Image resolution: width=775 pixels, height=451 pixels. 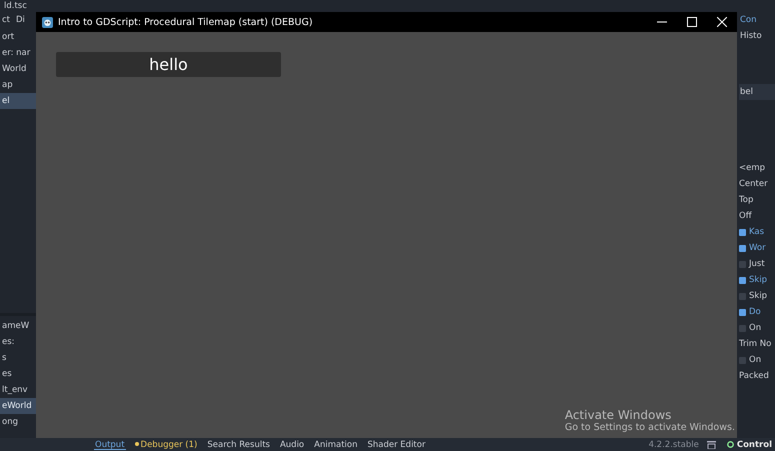 I want to click on property-label: Kas, so click(x=756, y=232).